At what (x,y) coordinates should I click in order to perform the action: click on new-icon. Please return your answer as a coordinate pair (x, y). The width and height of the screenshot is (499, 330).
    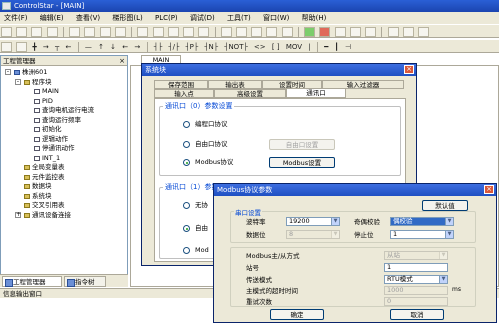
    Looking at the image, I should click on (6, 32).